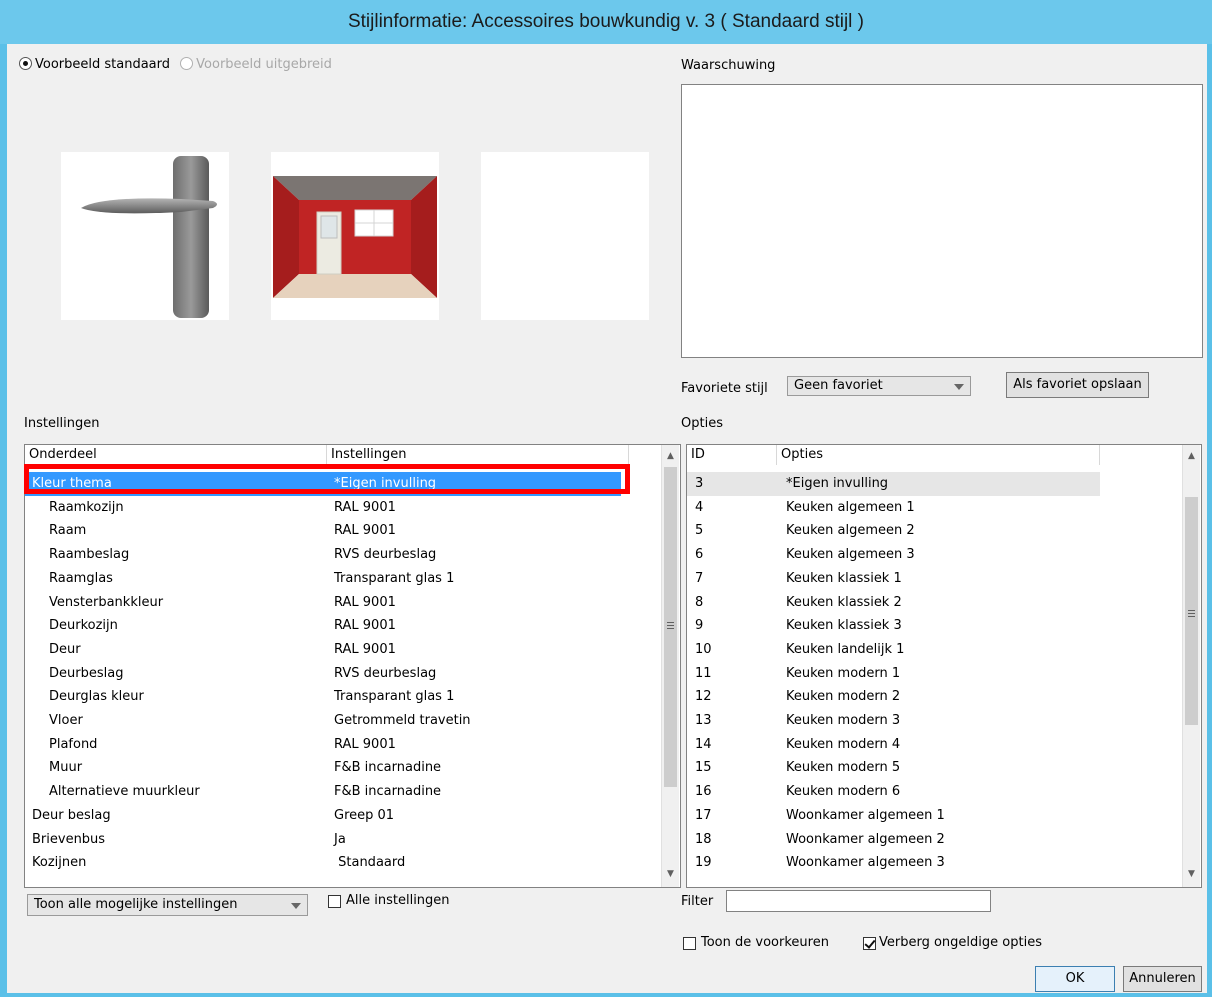  Describe the element at coordinates (394, 578) in the screenshot. I see `settings-row-value: Transparant glas 1` at that location.